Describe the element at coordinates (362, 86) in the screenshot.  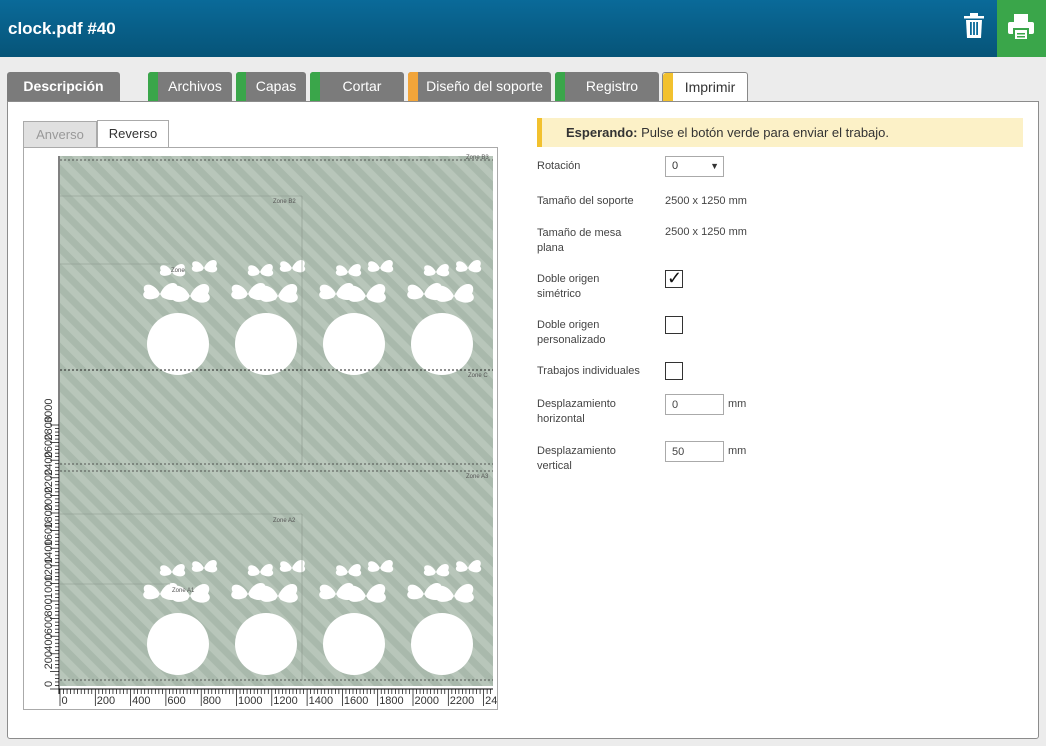
I see `tab-label: Cortar` at that location.